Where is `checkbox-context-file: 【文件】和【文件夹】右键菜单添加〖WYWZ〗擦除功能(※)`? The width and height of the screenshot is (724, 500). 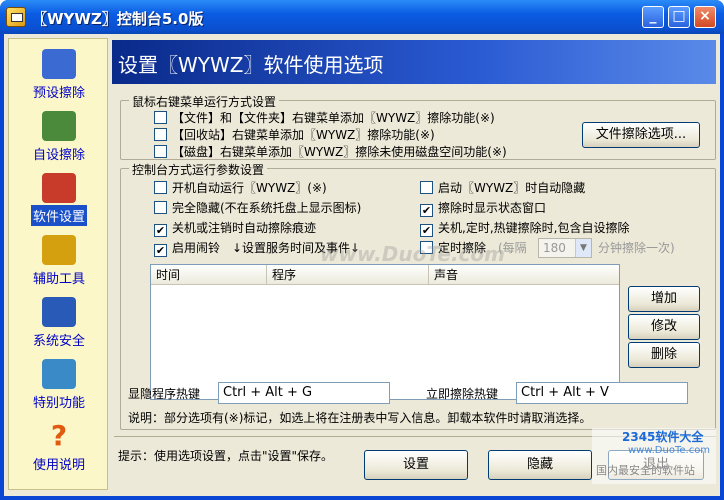 checkbox-context-file: 【文件】和【文件夹】右键菜单添加〖WYWZ〗擦除功能(※) is located at coordinates (324, 118).